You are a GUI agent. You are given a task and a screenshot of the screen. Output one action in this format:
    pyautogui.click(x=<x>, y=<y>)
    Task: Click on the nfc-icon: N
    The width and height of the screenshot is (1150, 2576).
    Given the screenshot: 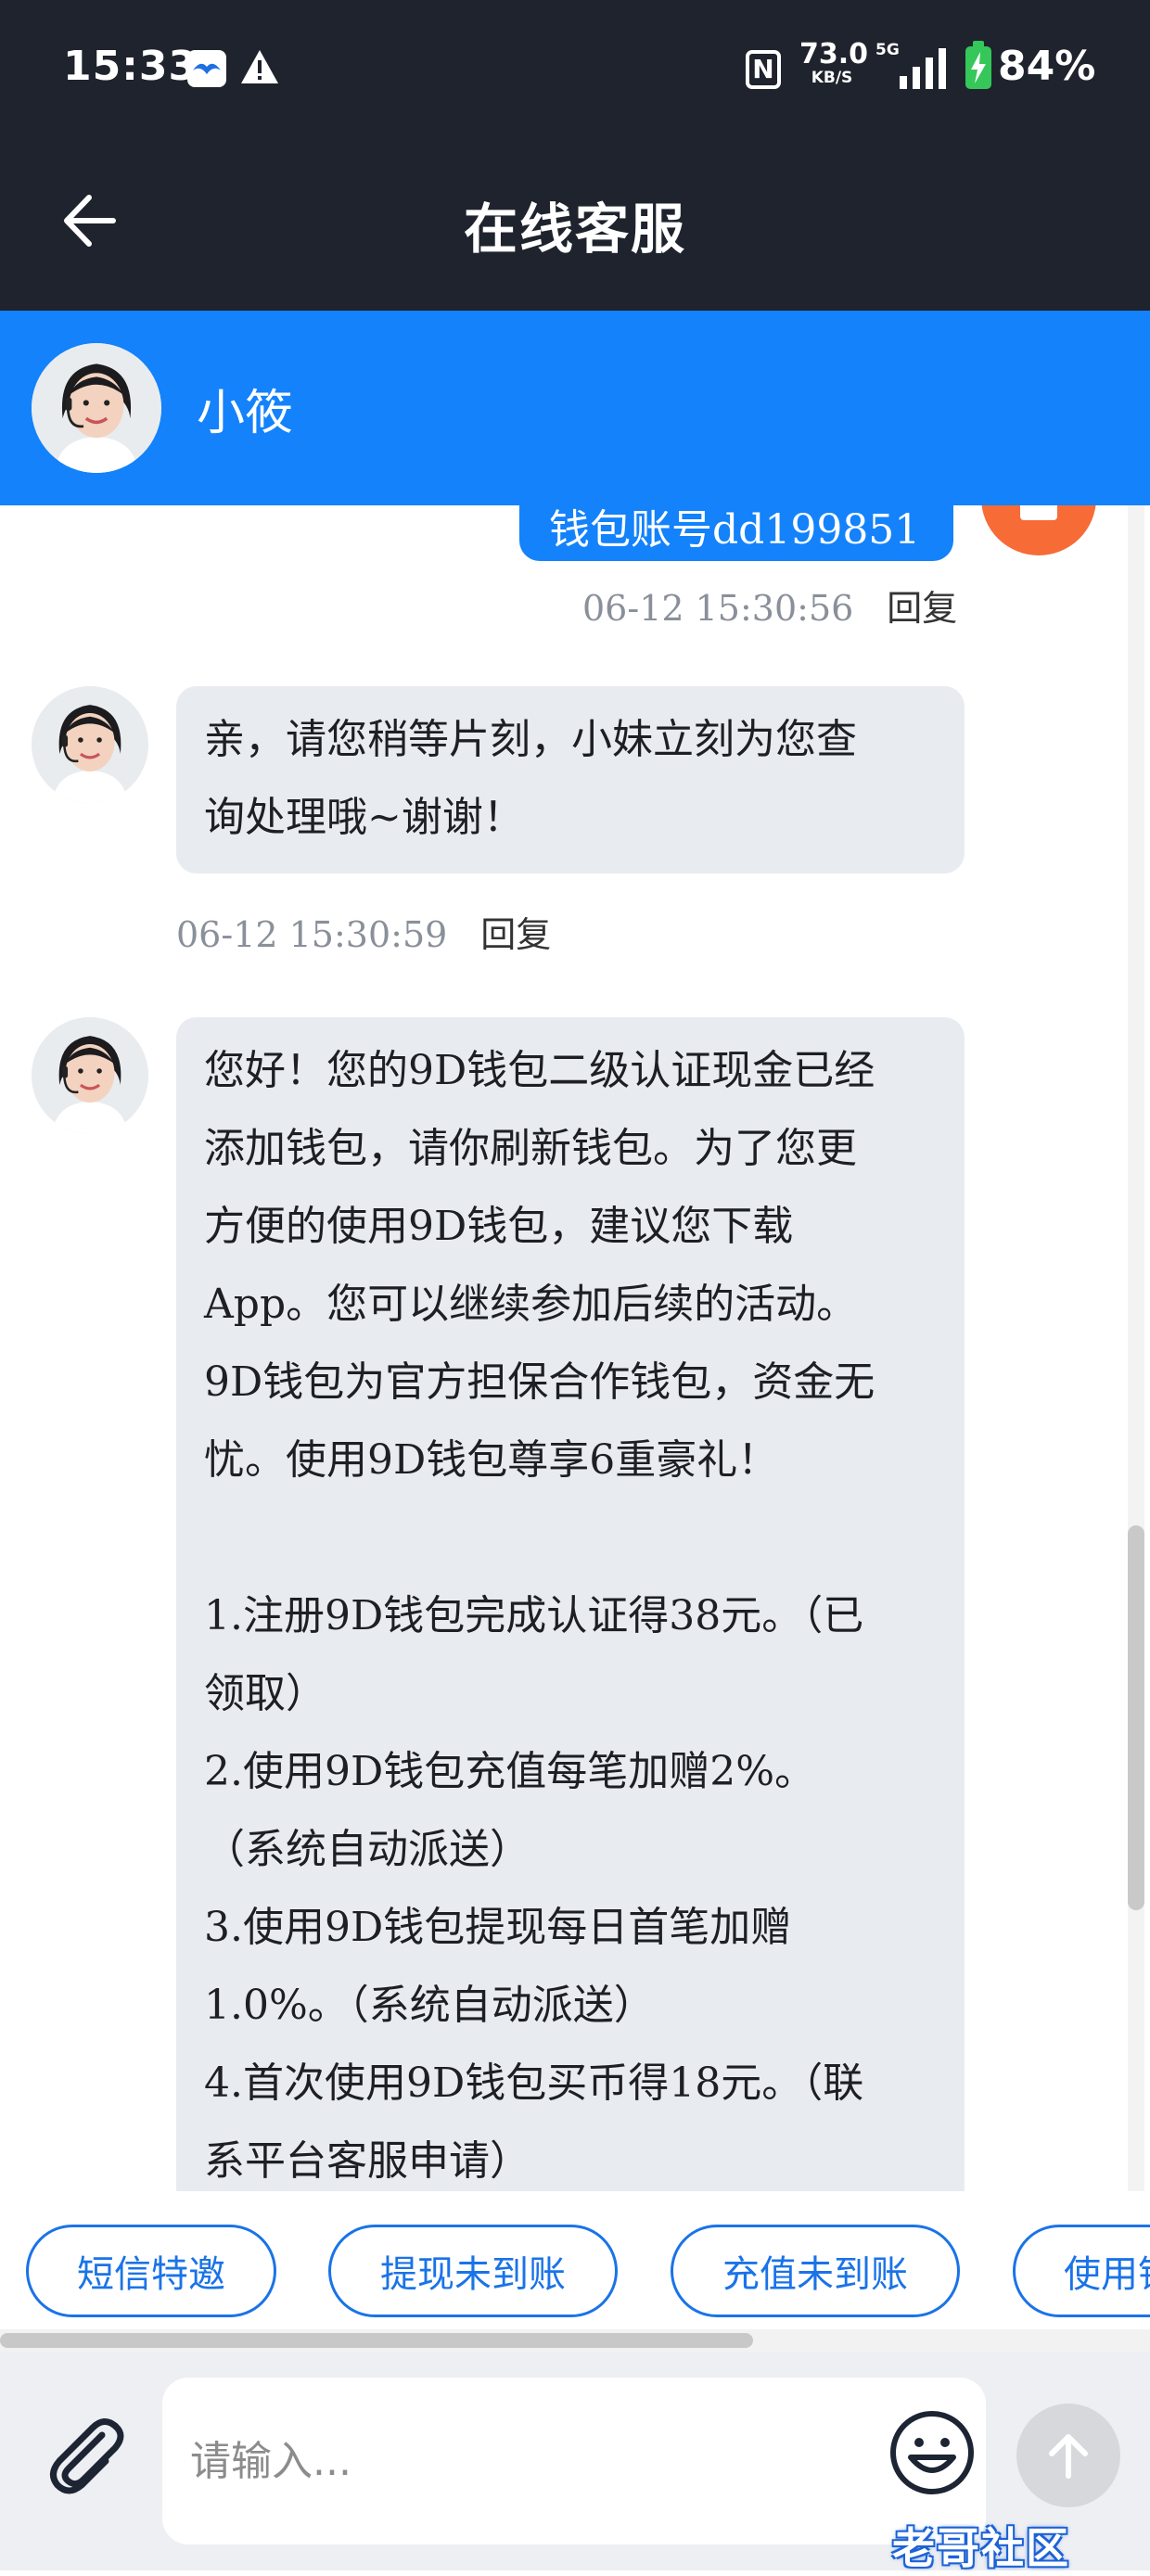 What is the action you would take?
    pyautogui.click(x=763, y=69)
    